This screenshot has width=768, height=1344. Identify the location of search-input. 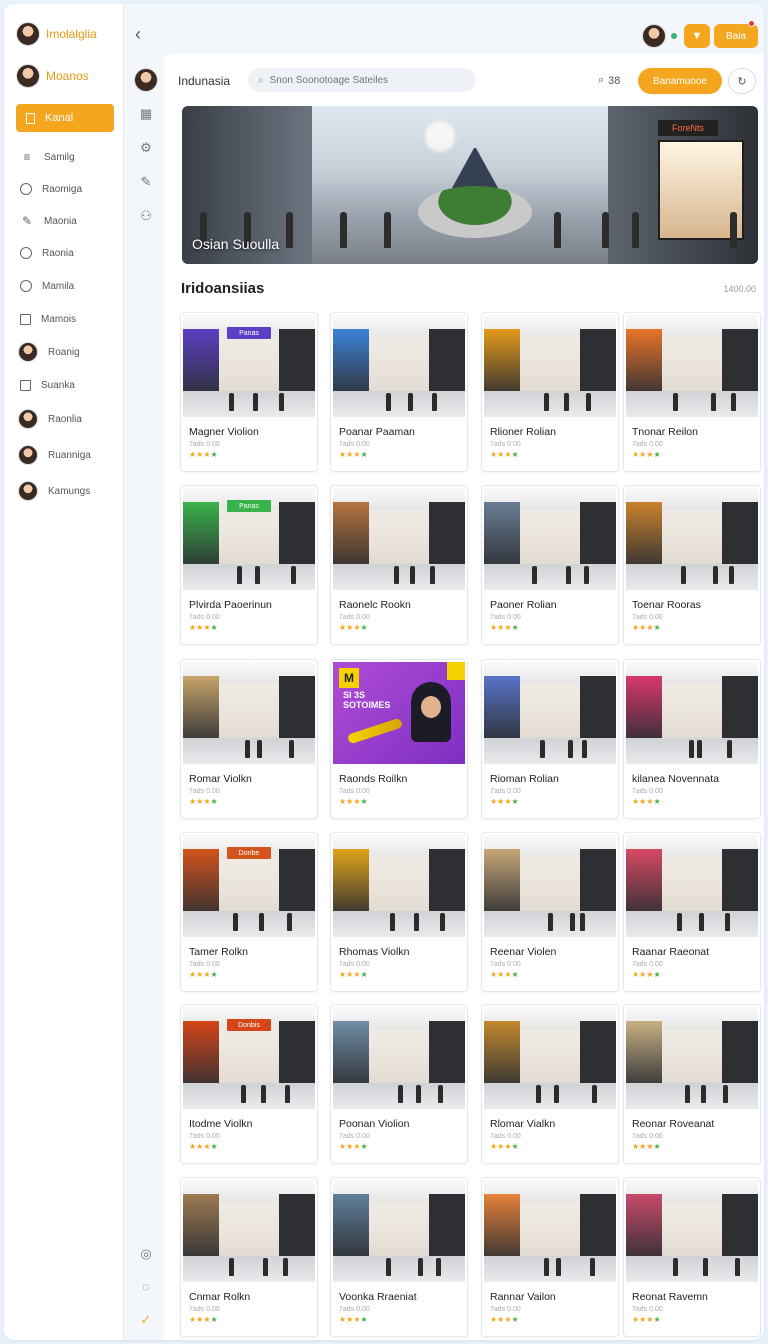
(364, 80).